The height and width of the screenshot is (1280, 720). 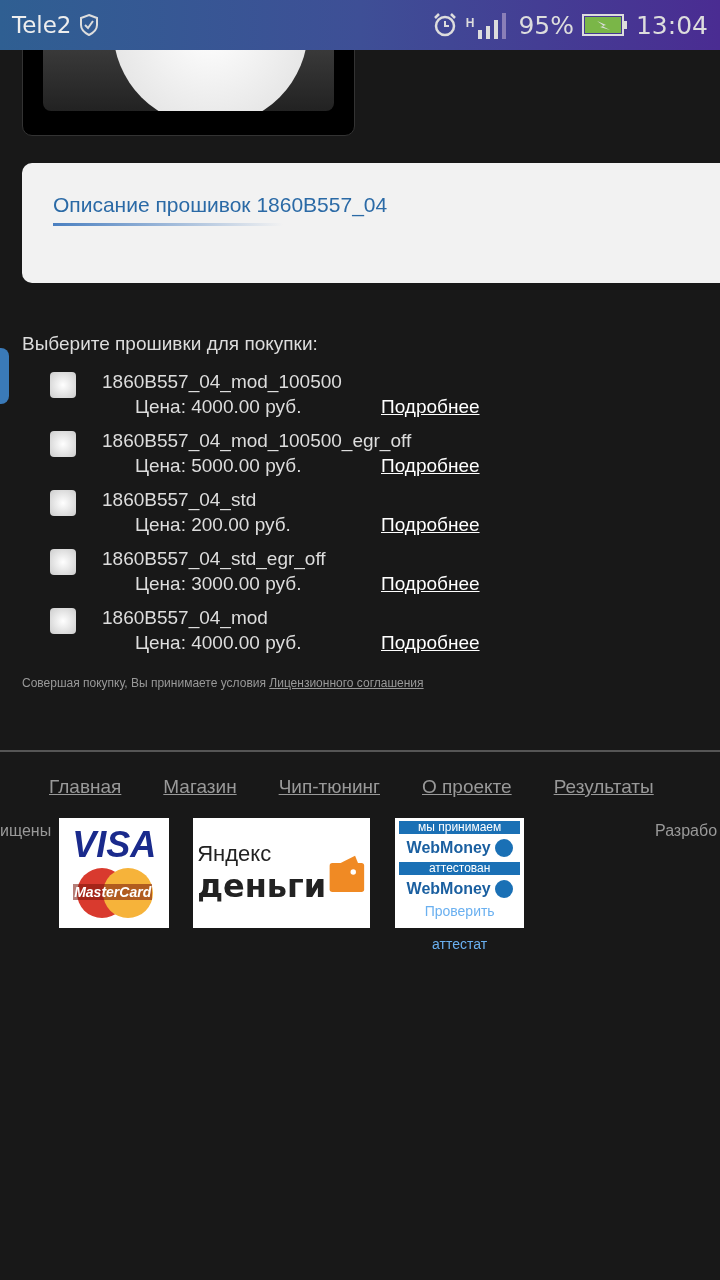 I want to click on price-text: Цена: 3000.00 руб., so click(x=219, y=584).